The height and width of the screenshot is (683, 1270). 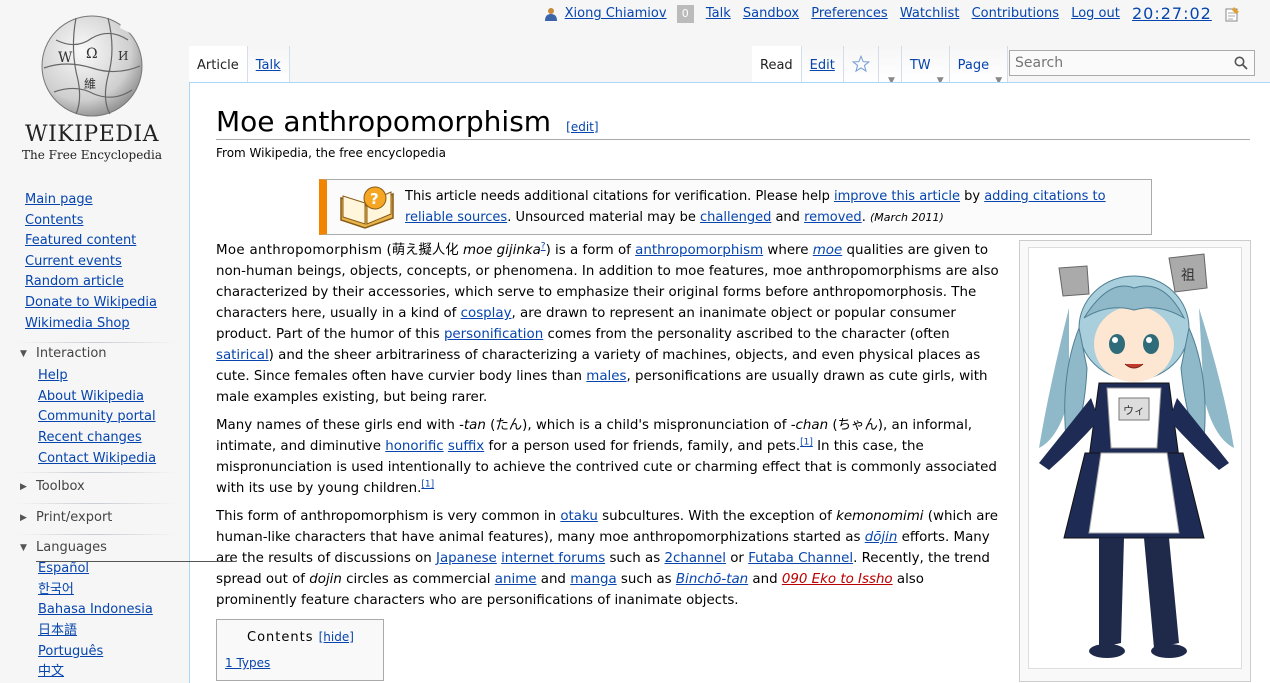 I want to click on link-improve-this-article: improve this article, so click(x=897, y=196).